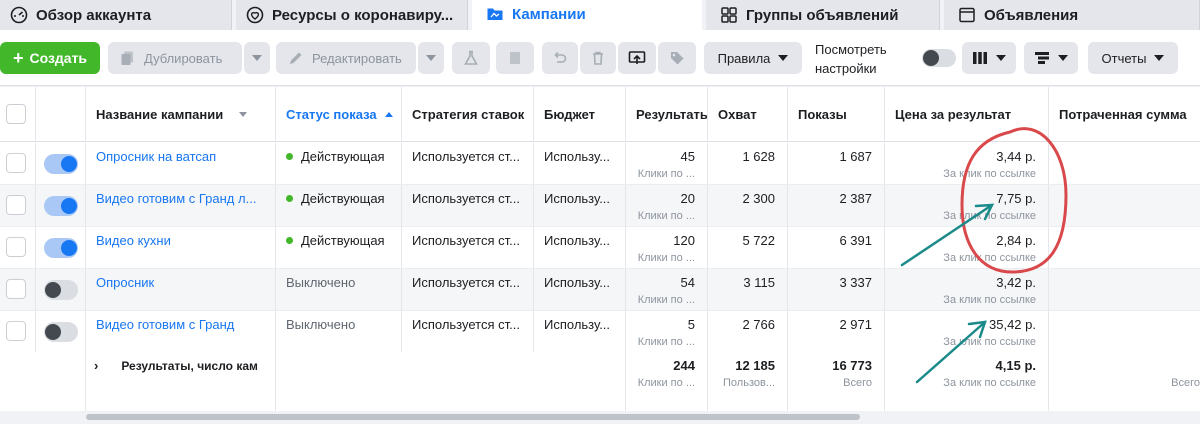 The image size is (1200, 424). I want to click on tab-label: Кампании, so click(549, 14).